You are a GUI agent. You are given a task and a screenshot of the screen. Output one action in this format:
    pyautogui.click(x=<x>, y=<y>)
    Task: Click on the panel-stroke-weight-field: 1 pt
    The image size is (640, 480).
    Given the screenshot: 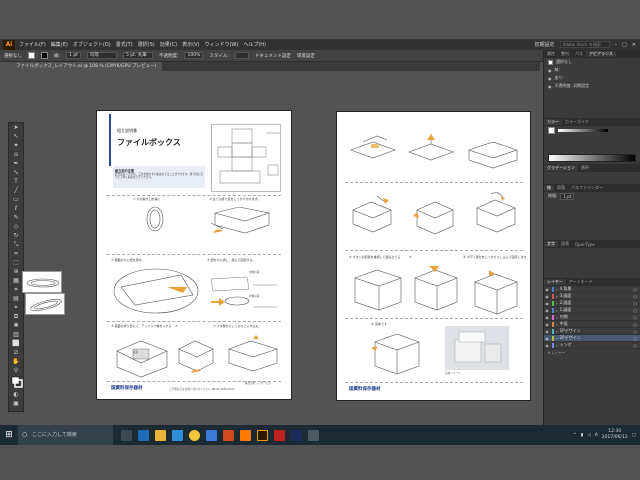 What is the action you would take?
    pyautogui.click(x=567, y=196)
    